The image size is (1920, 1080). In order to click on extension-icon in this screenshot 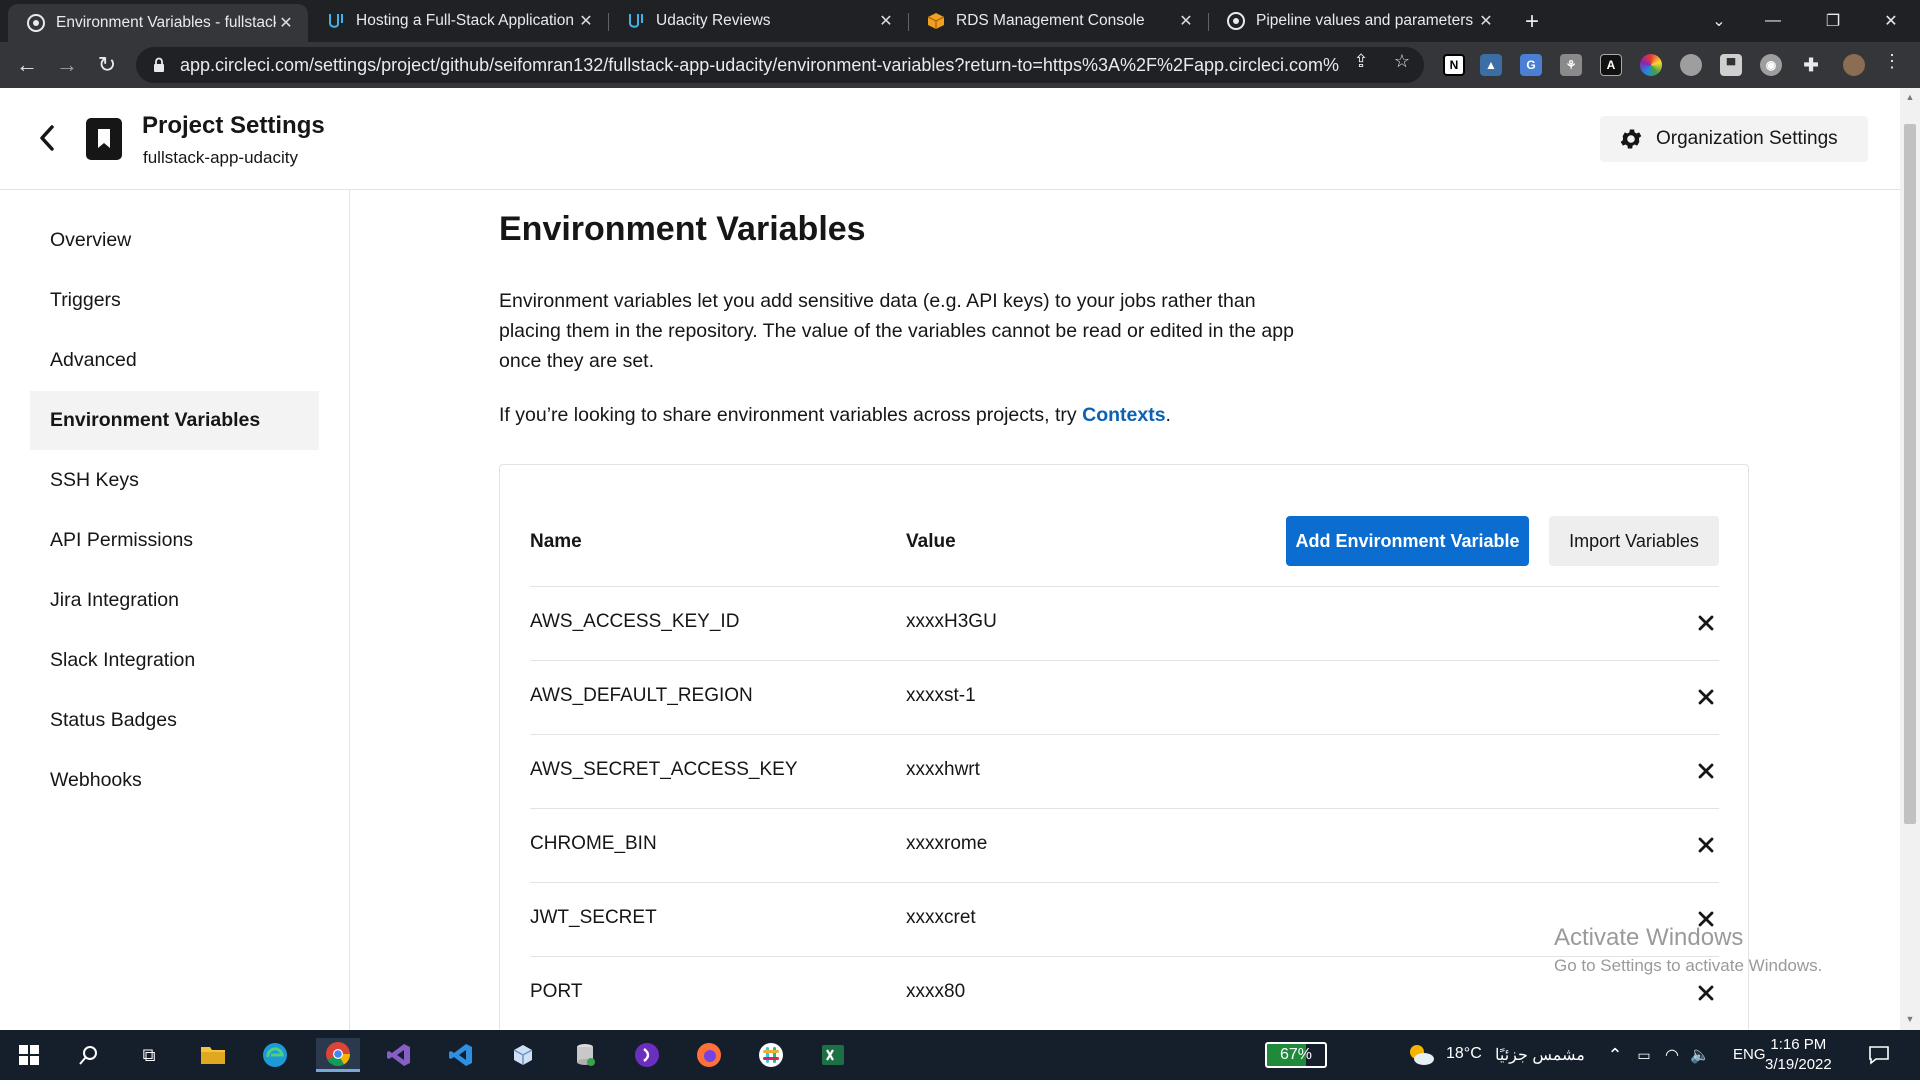, I will do `click(1691, 65)`.